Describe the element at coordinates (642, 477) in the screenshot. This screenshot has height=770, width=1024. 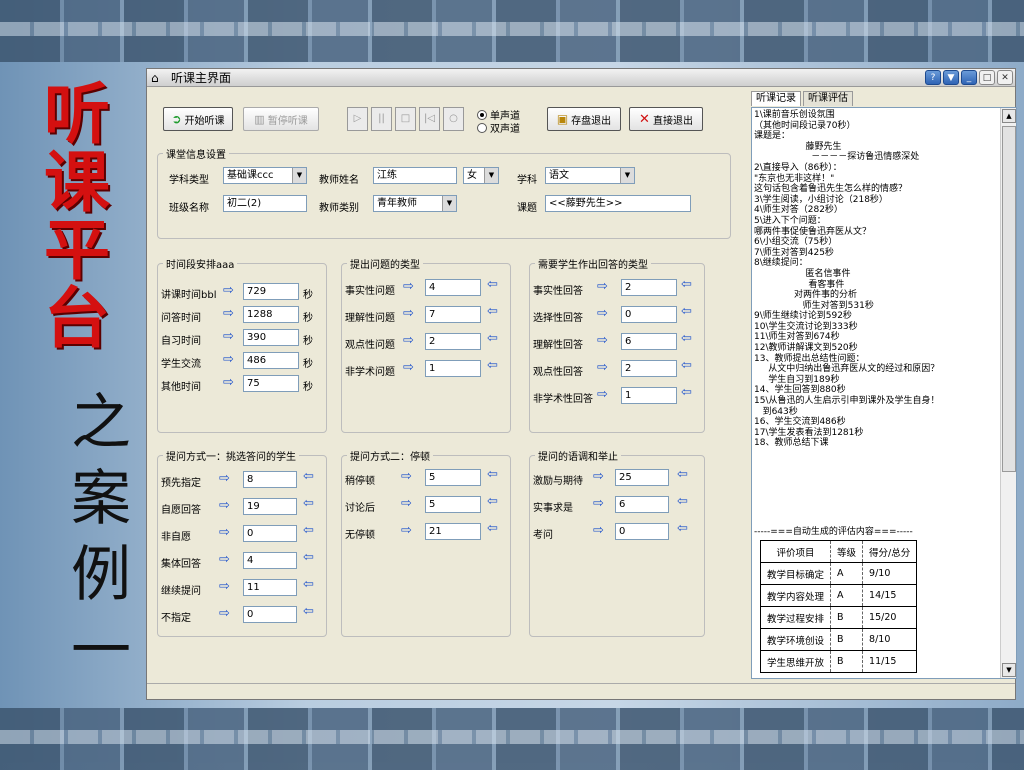
I see `value-input: 25` at that location.